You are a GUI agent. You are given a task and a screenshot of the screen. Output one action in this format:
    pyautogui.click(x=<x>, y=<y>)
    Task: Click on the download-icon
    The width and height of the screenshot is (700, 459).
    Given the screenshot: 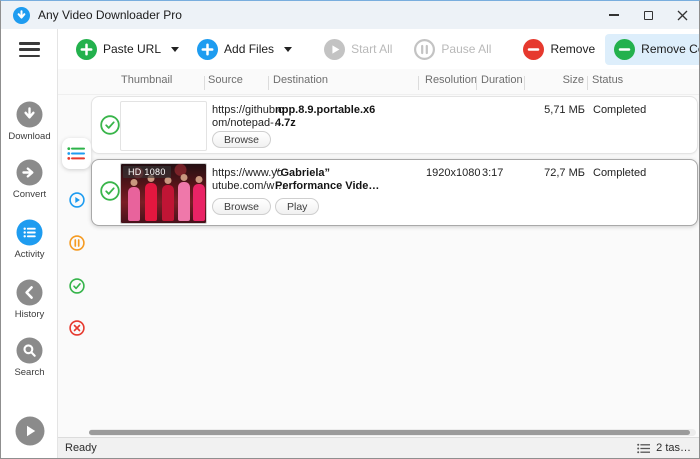 What is the action you would take?
    pyautogui.click(x=29, y=114)
    